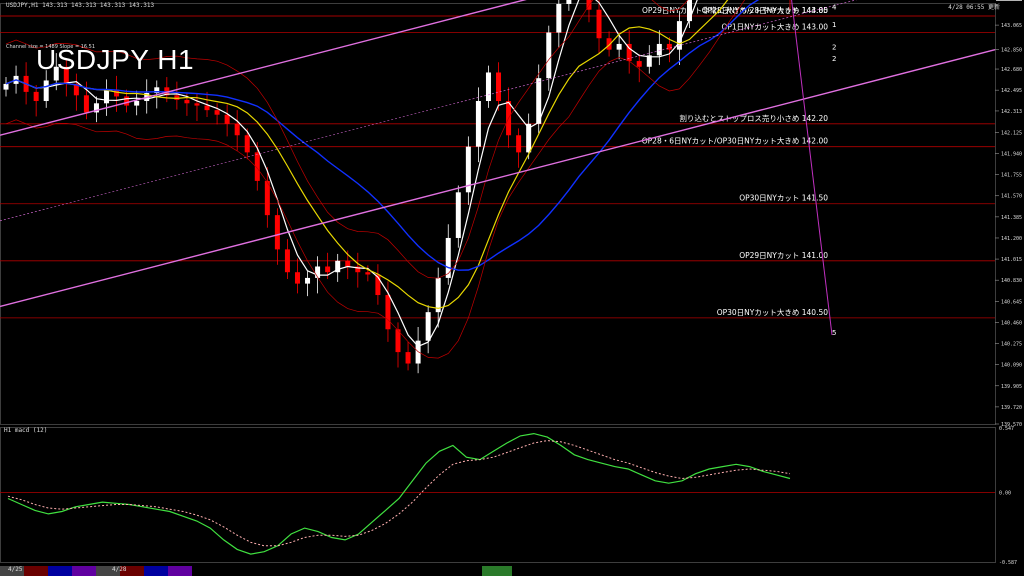 The width and height of the screenshot is (1024, 576). What do you see at coordinates (834, 8) in the screenshot?
I see `wave-label: 4` at bounding box center [834, 8].